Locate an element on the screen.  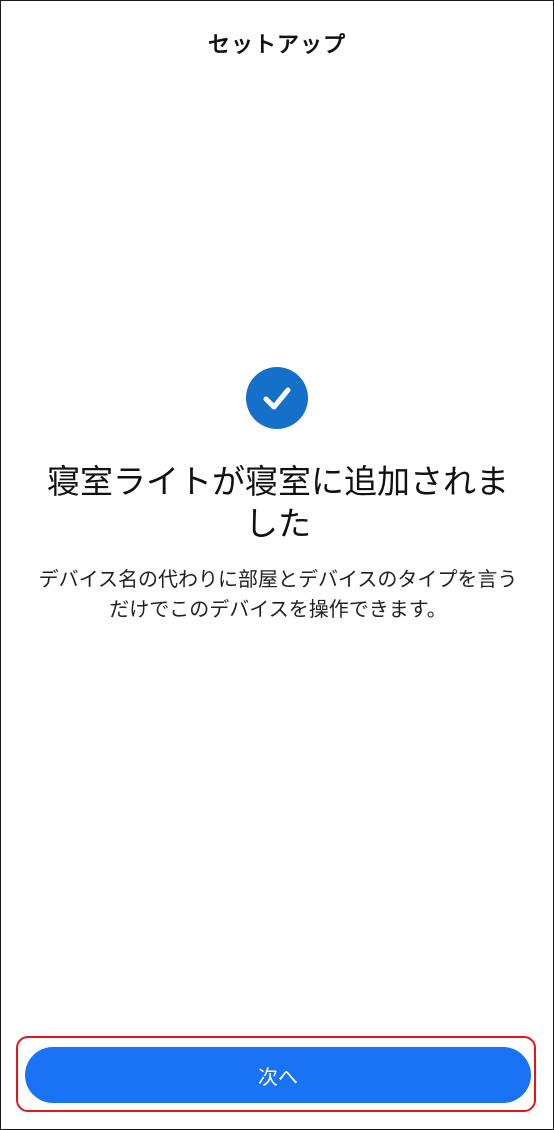
next-button-highlight: 次へ is located at coordinates (276, 1074).